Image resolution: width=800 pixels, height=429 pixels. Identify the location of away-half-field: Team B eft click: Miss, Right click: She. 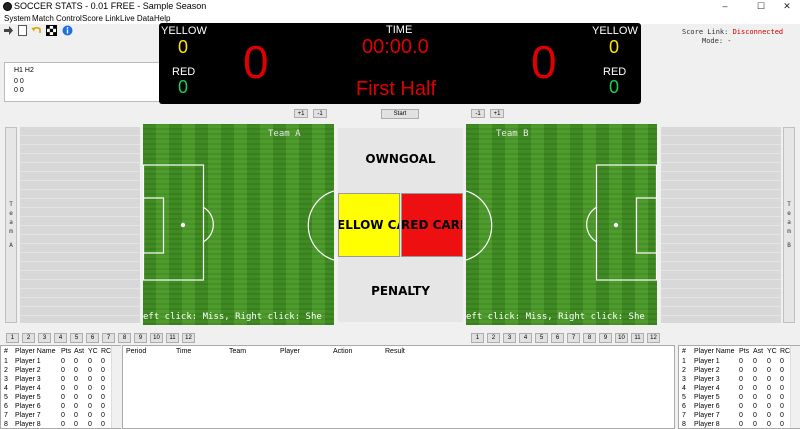
(561, 224).